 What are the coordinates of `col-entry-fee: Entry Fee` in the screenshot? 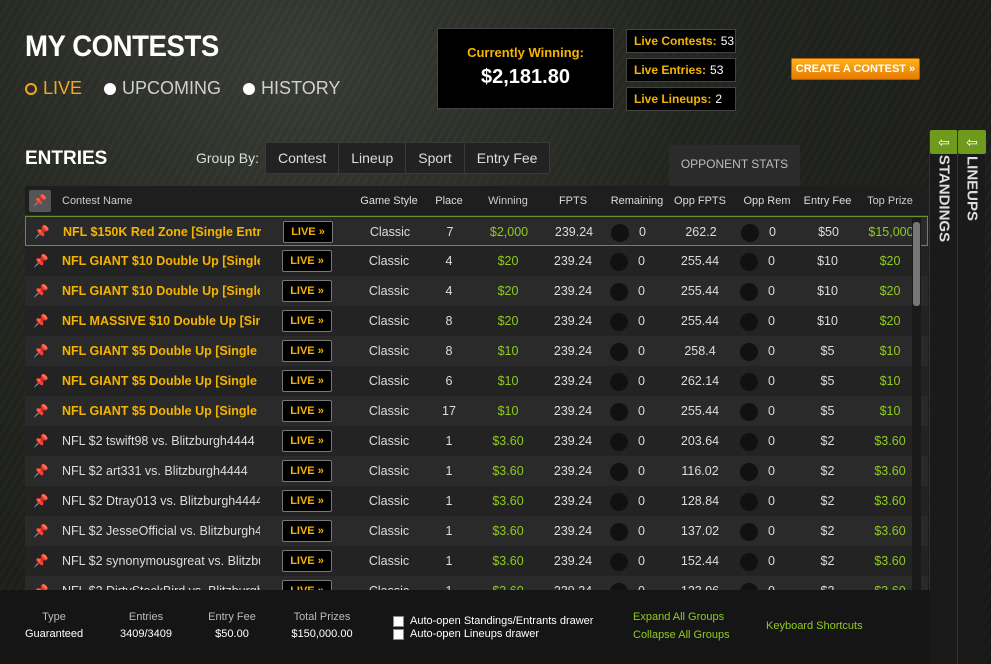 It's located at (827, 201).